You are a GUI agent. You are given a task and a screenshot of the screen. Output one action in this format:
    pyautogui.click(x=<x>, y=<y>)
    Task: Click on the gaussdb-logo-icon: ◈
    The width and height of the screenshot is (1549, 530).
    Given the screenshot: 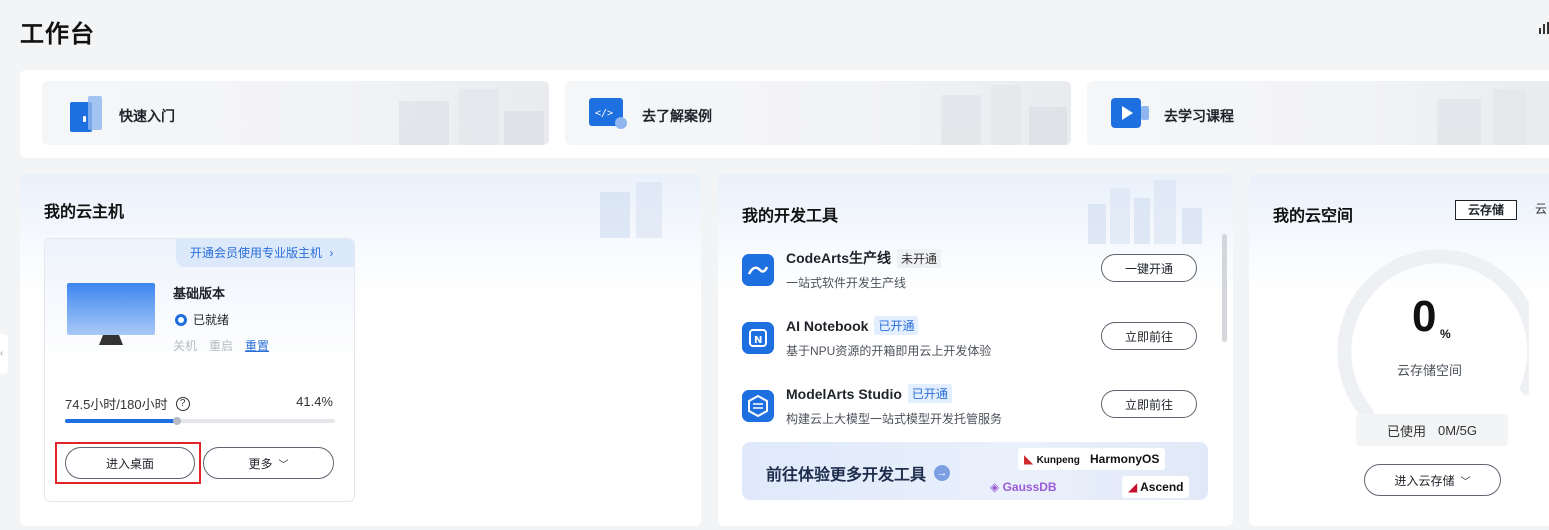 What is the action you would take?
    pyautogui.click(x=995, y=487)
    